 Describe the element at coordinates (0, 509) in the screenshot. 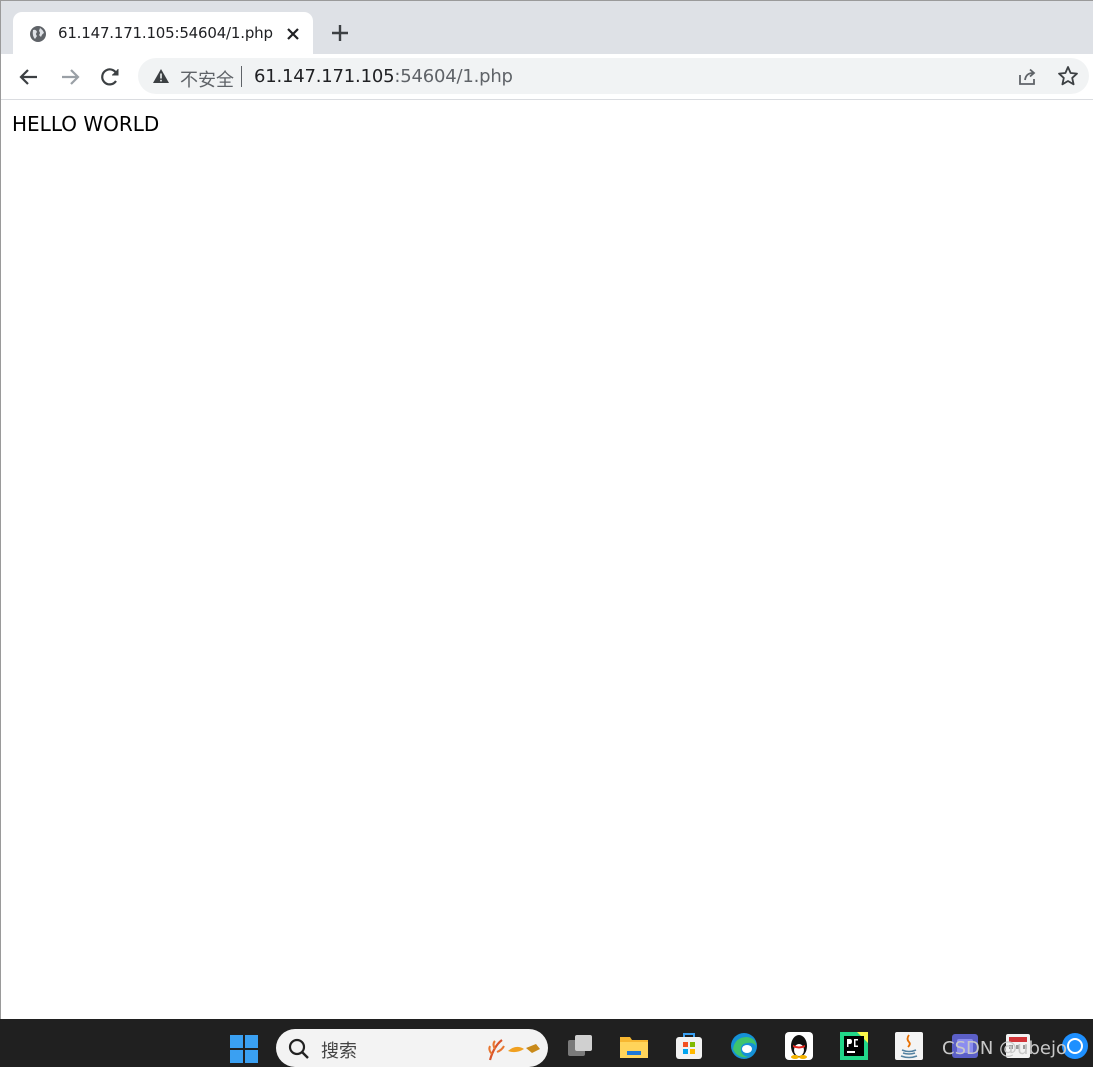

I see `window-left-border` at that location.